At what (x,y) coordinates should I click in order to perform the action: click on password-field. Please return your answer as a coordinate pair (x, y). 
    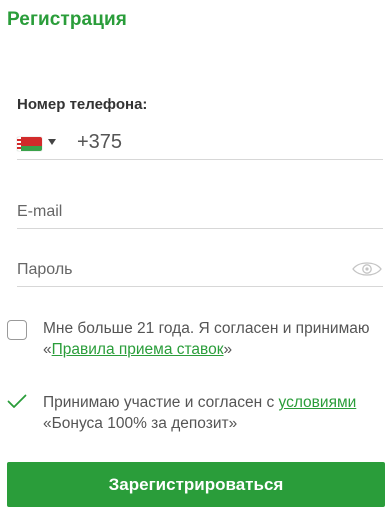
    Looking at the image, I should click on (200, 269).